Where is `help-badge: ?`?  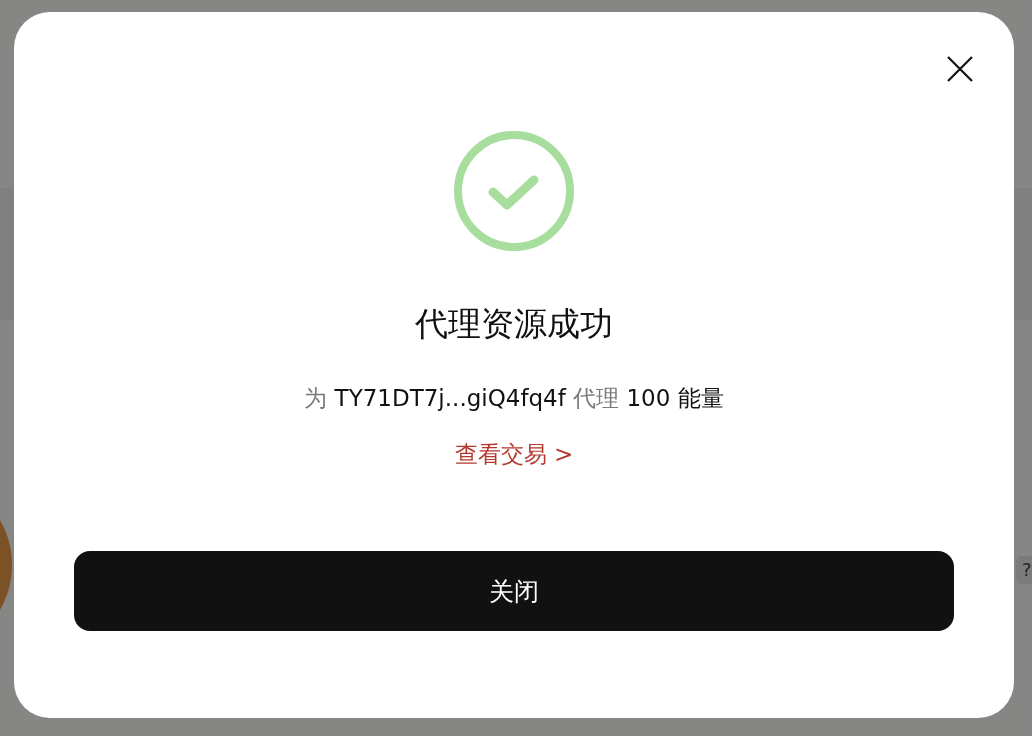 help-badge: ? is located at coordinates (1024, 570).